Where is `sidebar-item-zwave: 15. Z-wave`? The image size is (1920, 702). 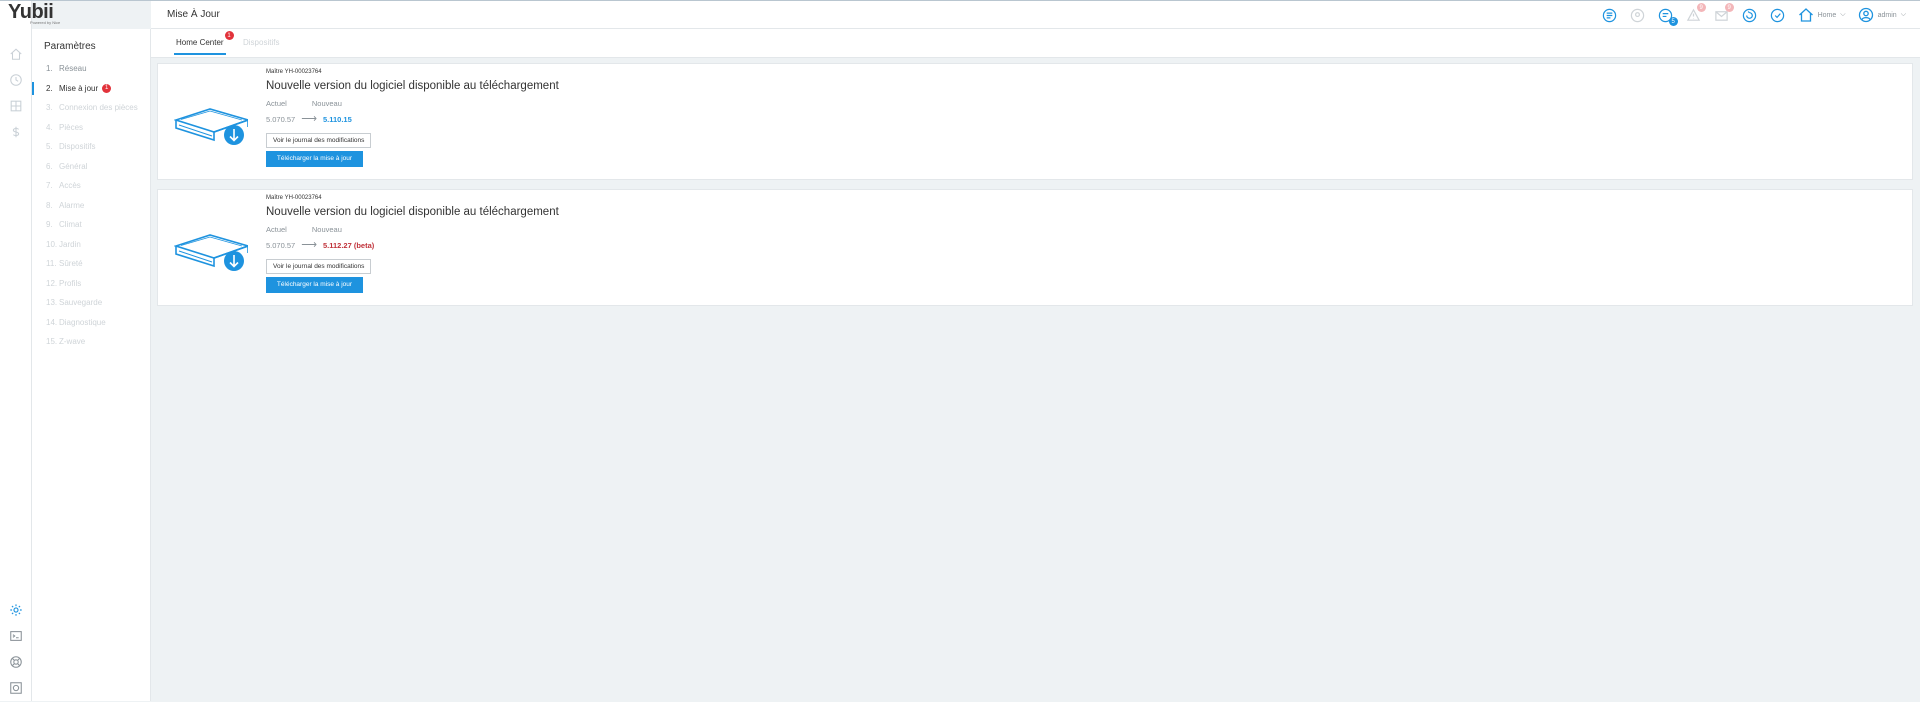 sidebar-item-zwave: 15. Z-wave is located at coordinates (91, 342).